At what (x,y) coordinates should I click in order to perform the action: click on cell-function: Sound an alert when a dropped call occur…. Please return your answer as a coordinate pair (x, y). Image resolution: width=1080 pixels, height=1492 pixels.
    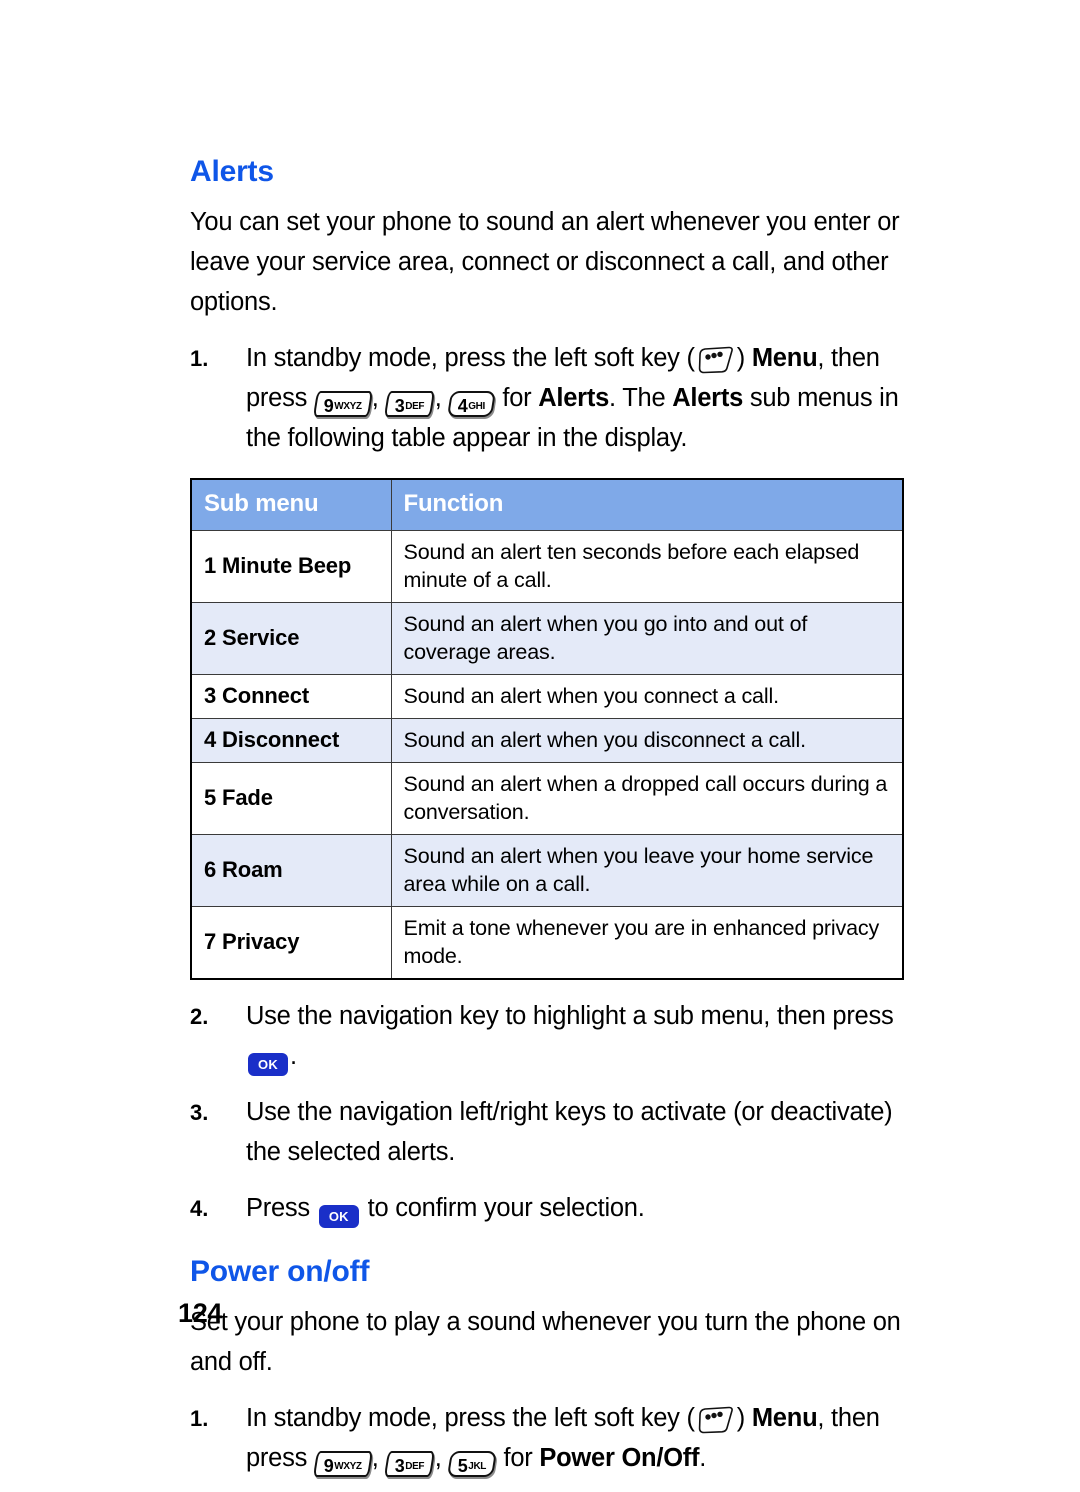
    Looking at the image, I should click on (647, 798).